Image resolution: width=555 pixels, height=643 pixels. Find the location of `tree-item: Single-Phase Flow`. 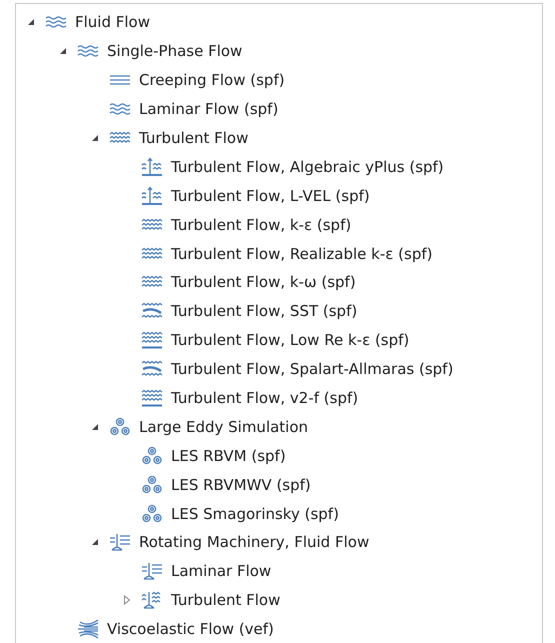

tree-item: Single-Phase Flow is located at coordinates (174, 51).